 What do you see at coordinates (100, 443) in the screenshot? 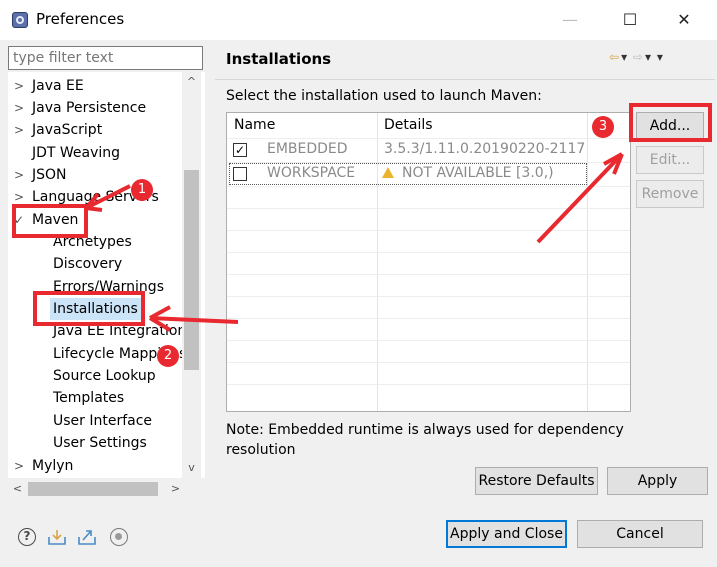
I see `tree-item-user-settings: User Settings` at bounding box center [100, 443].